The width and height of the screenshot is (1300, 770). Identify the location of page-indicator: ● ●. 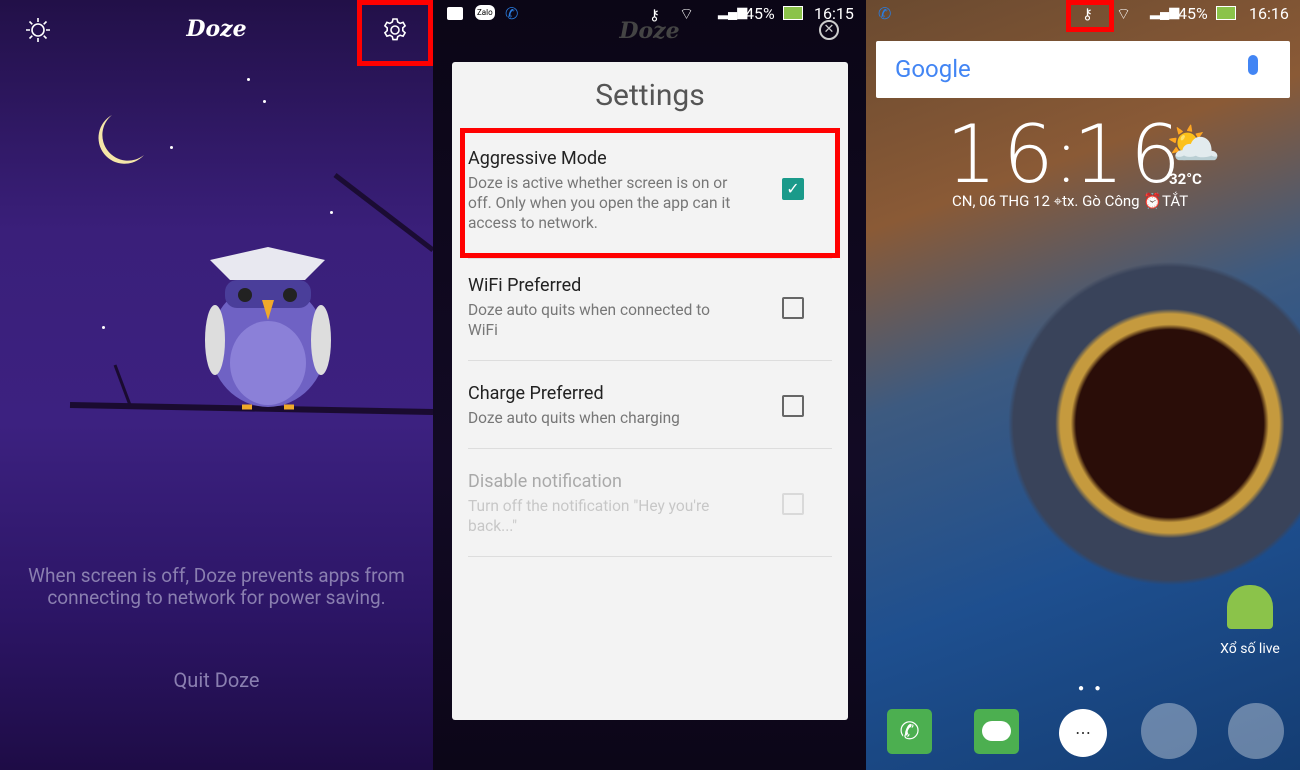
(1091, 688).